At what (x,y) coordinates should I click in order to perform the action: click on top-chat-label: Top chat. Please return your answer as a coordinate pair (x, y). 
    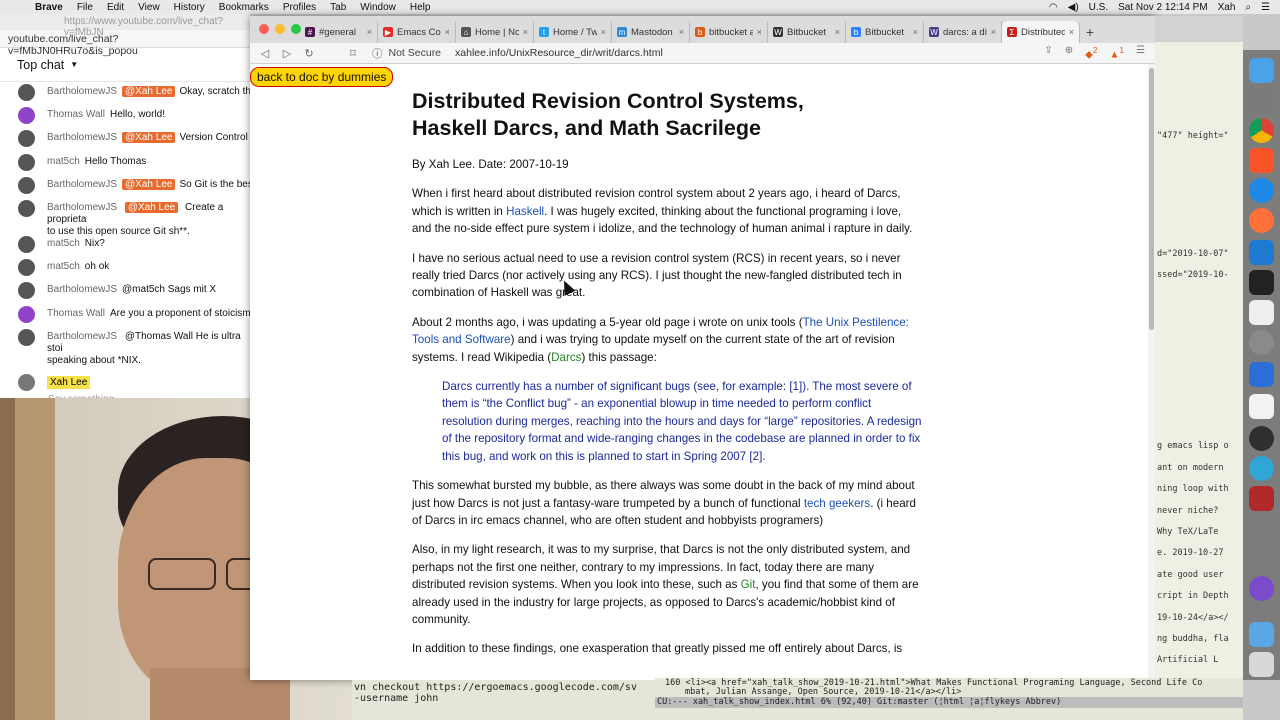
    Looking at the image, I should click on (41, 64).